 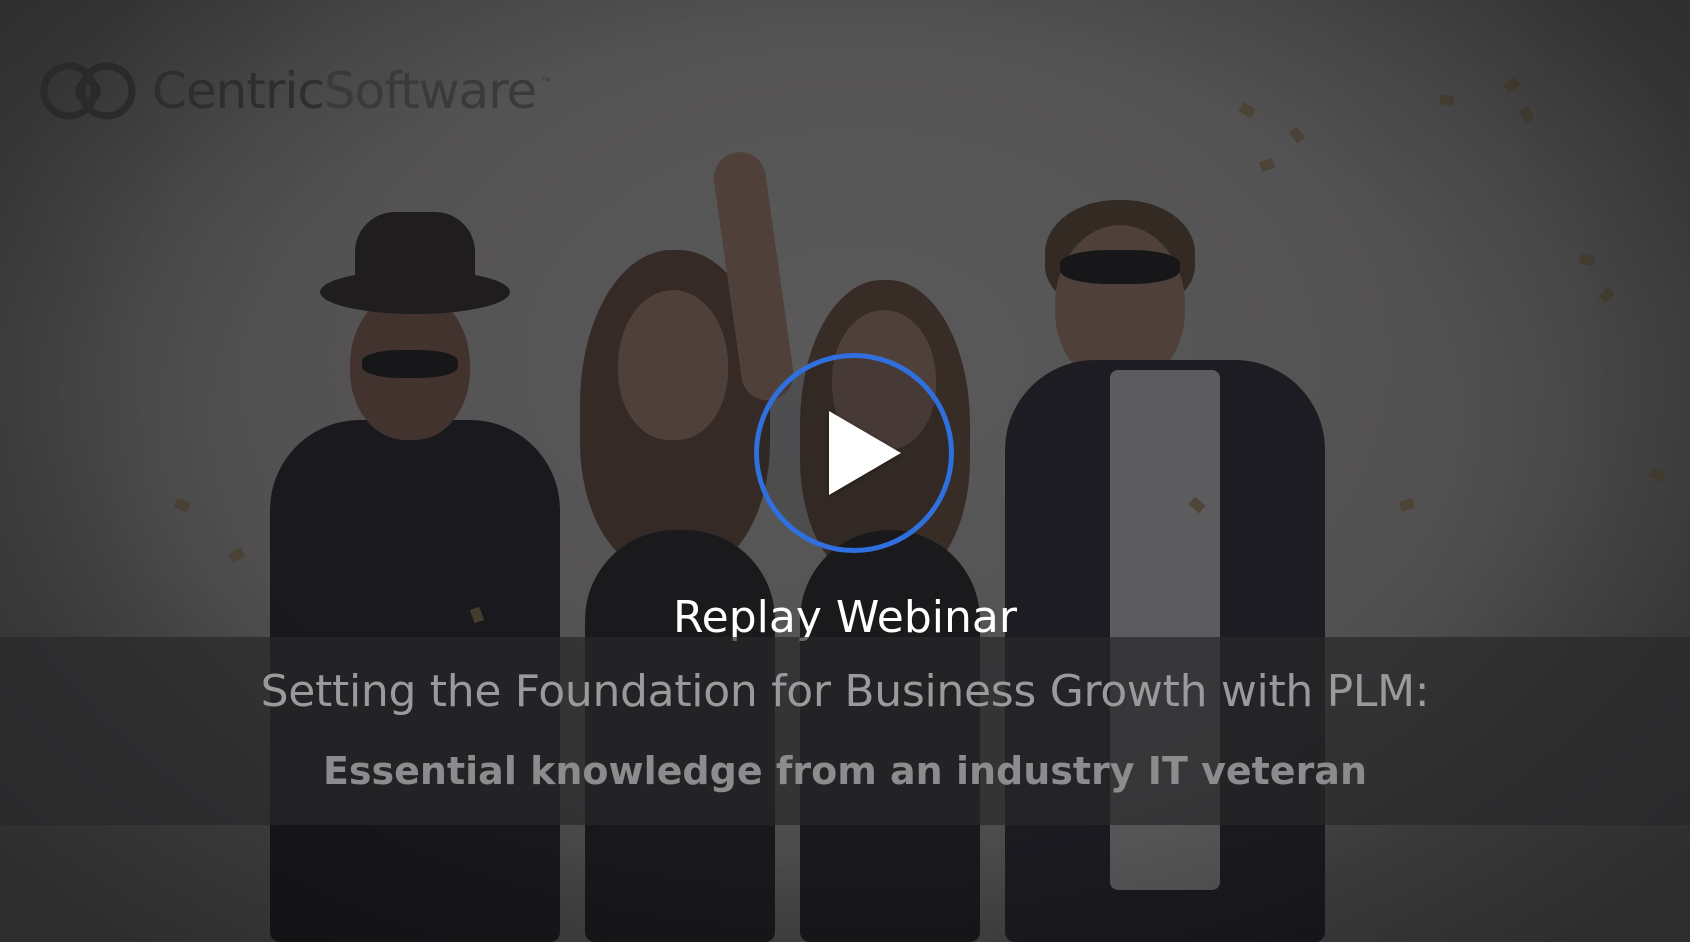 What do you see at coordinates (88, 91) in the screenshot?
I see `centric-logo-icon` at bounding box center [88, 91].